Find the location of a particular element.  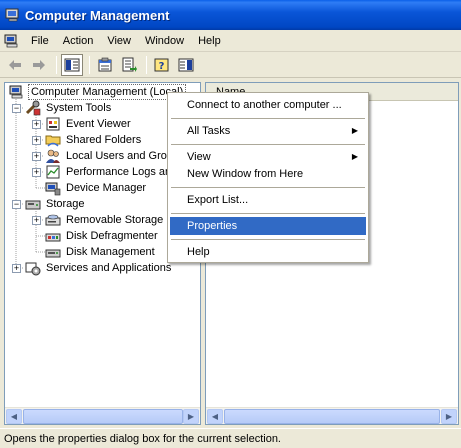

back-button is located at coordinates (15, 65).